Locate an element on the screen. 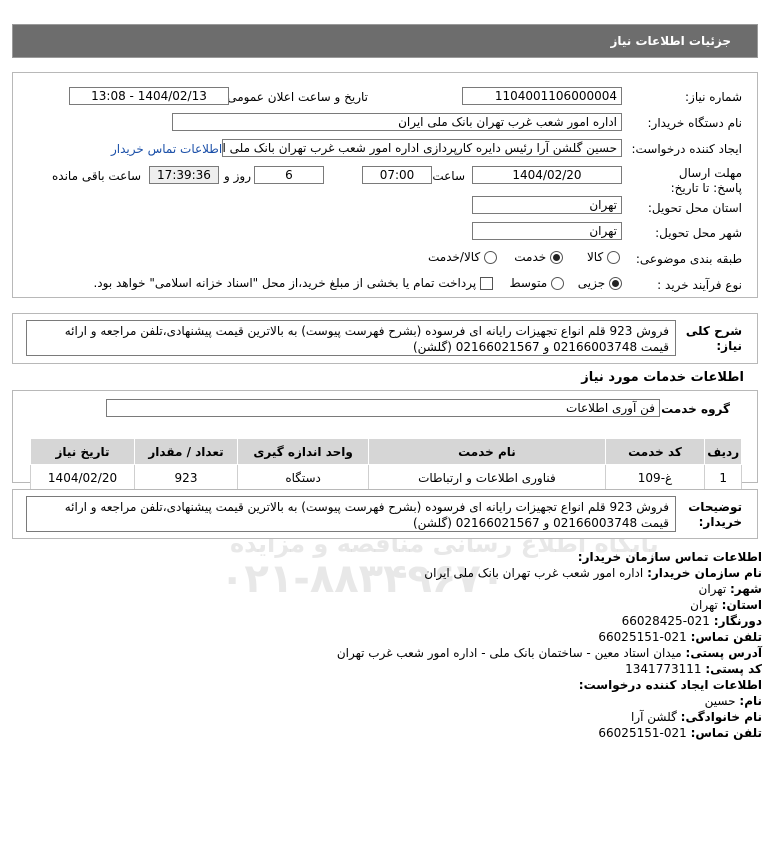  announce-field: 1404/02/13 - 13:08 is located at coordinates (149, 96).